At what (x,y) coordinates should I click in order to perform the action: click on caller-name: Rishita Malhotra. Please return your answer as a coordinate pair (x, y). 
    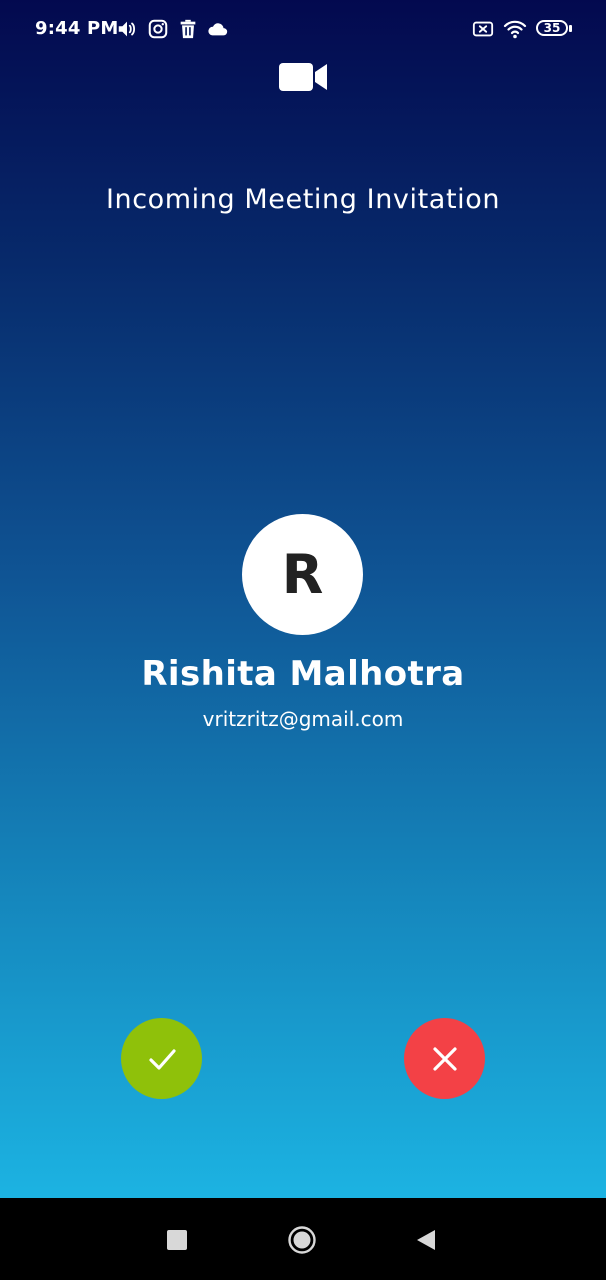
    Looking at the image, I should click on (303, 674).